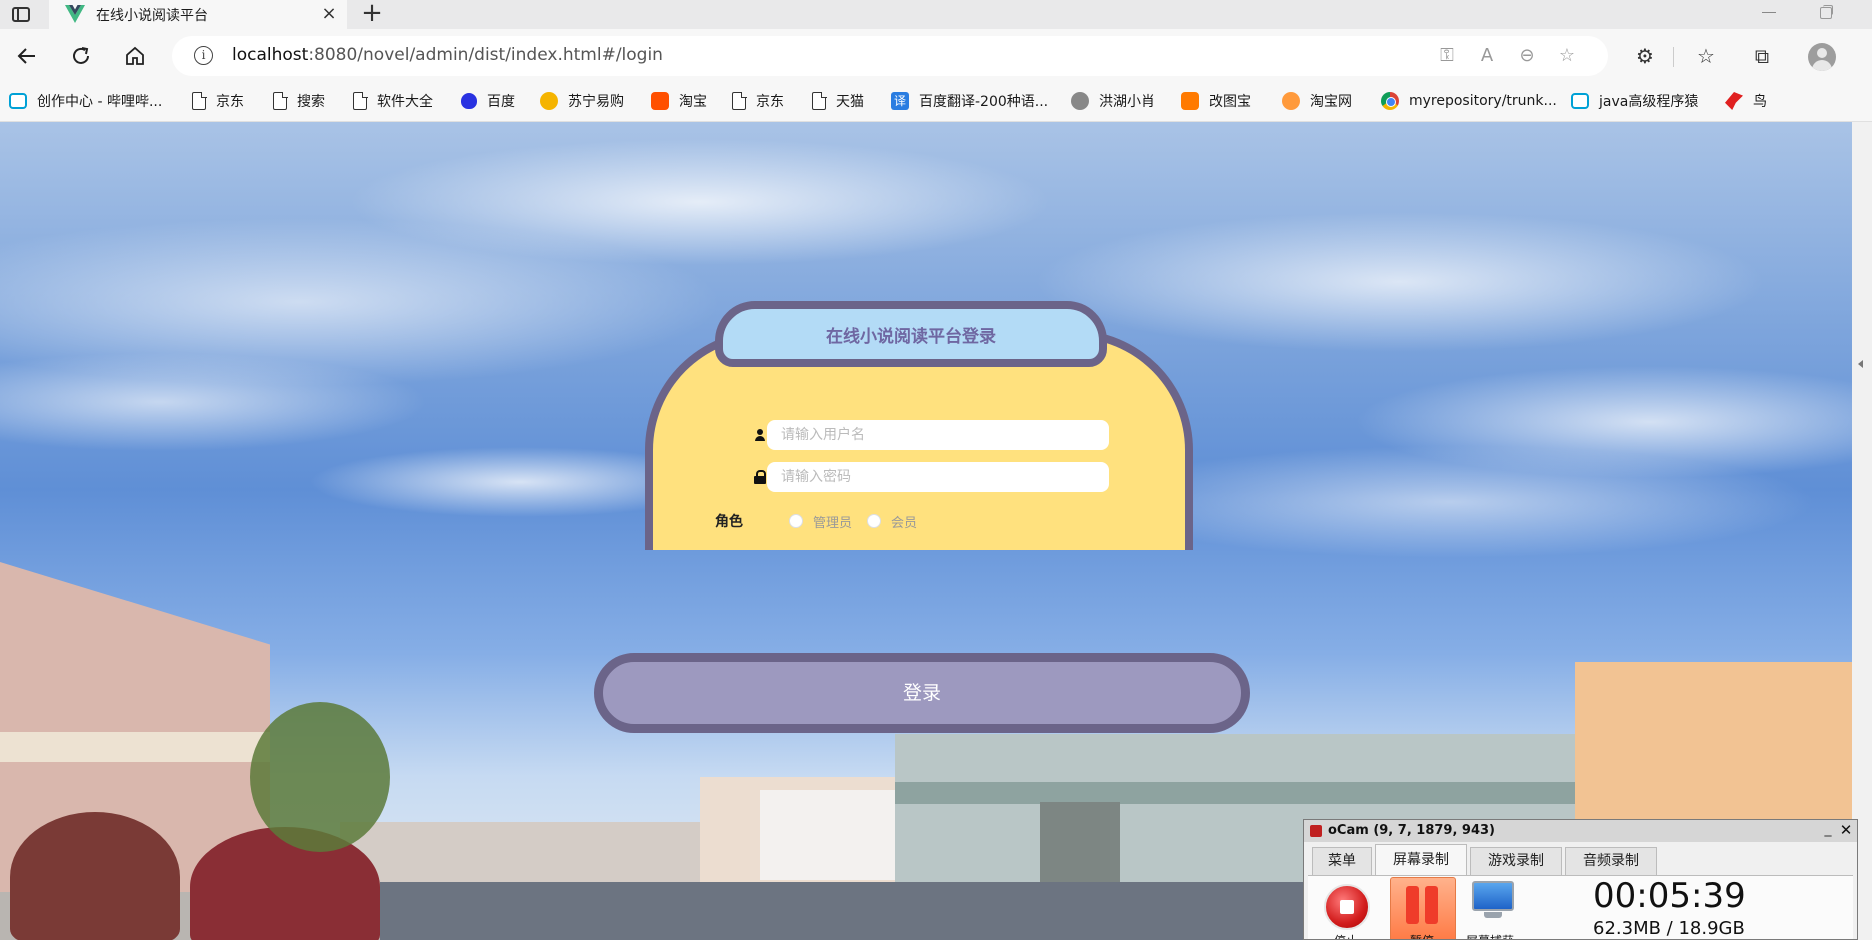 The image size is (1872, 940). Describe the element at coordinates (1860, 364) in the screenshot. I see `scroll-arrow-icon` at that location.